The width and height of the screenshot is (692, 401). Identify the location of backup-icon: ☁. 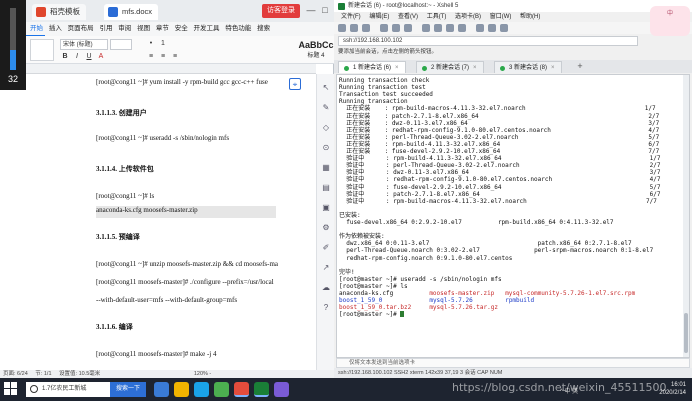
(326, 288).